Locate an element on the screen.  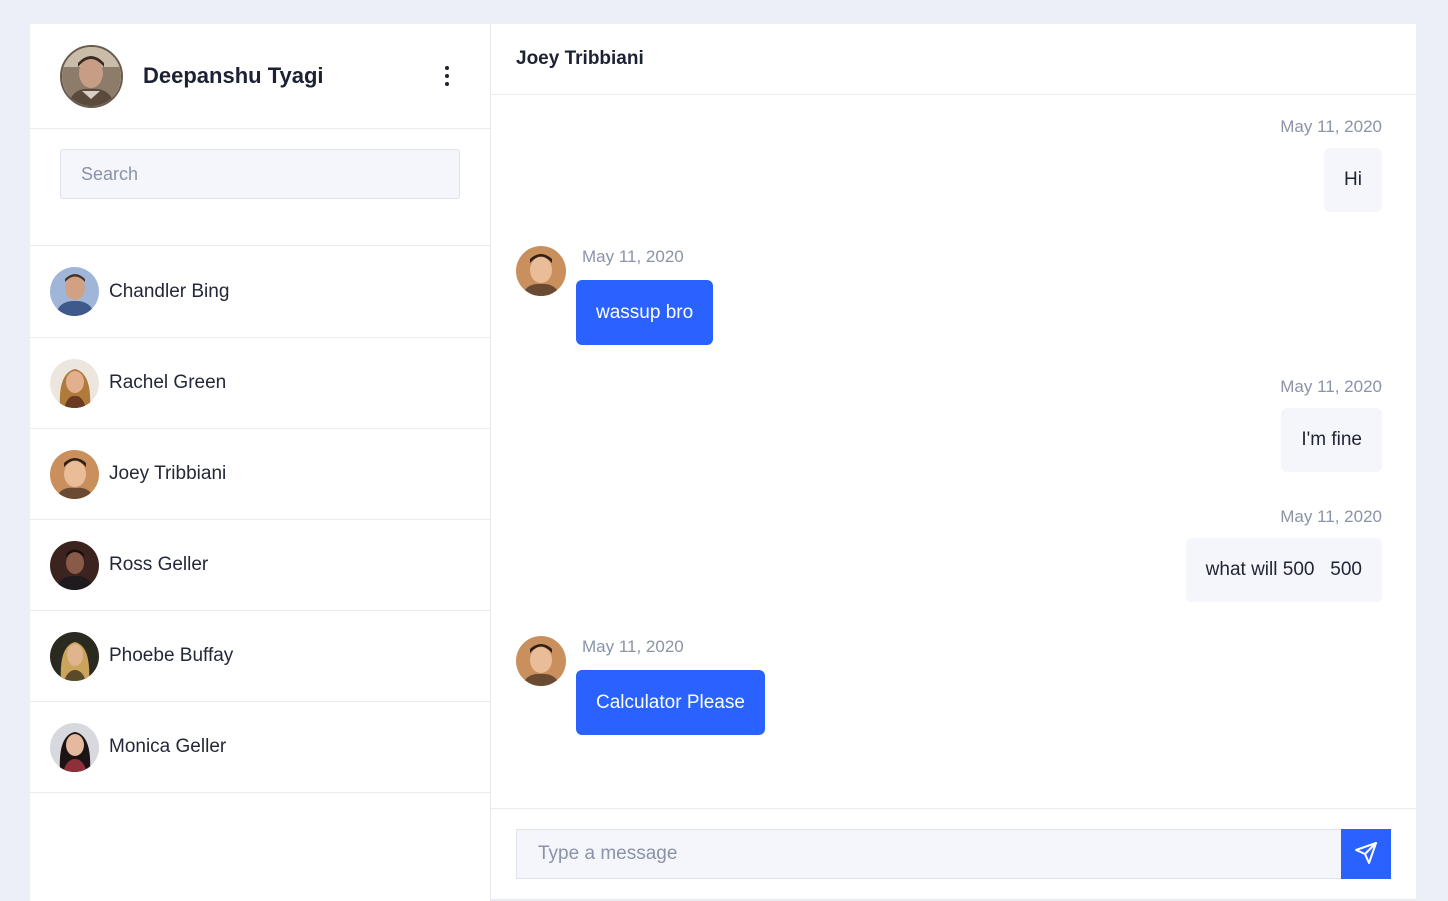
contact-item-chandler: Chandler Bing is located at coordinates (260, 292).